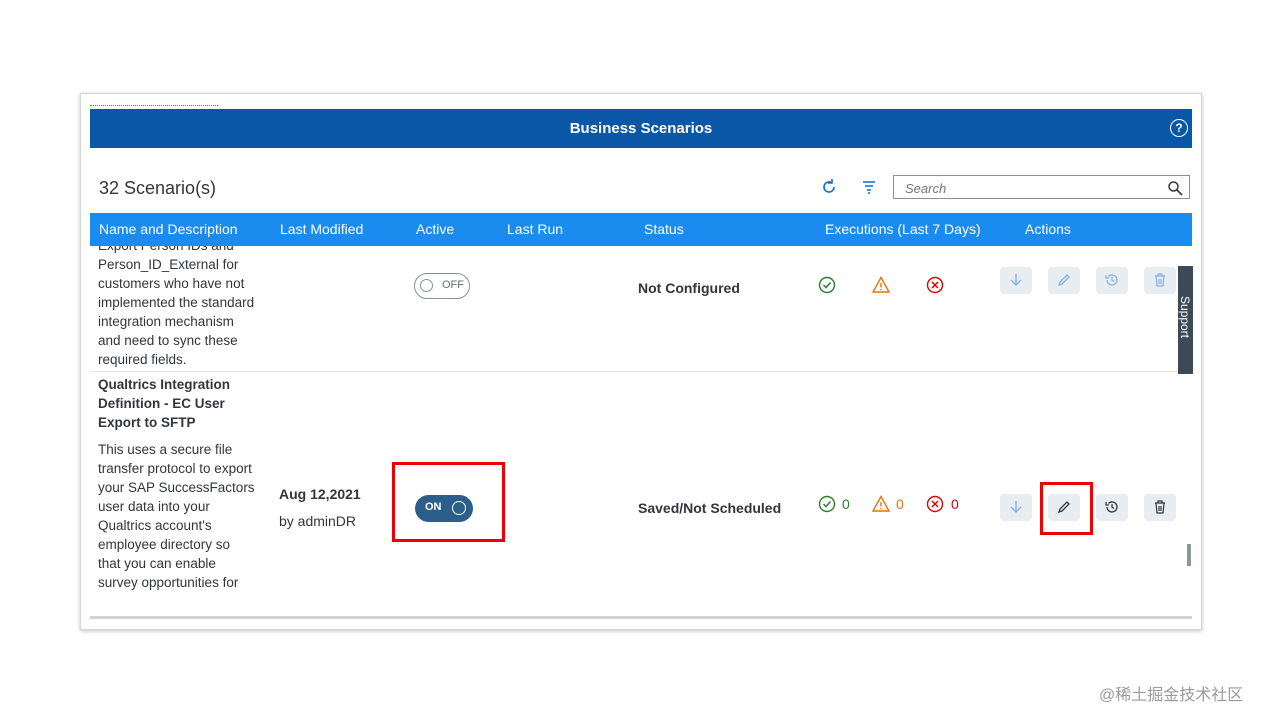 Image resolution: width=1280 pixels, height=720 pixels. What do you see at coordinates (154, 506) in the screenshot?
I see `desc-line: user data into your` at bounding box center [154, 506].